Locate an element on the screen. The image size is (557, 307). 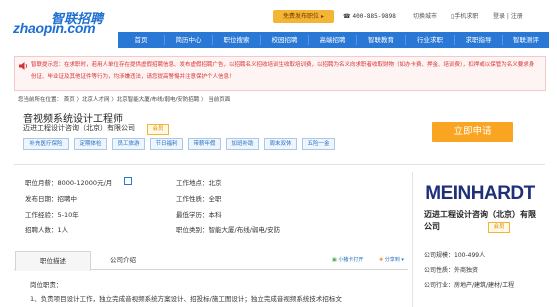
logo-wordmark: MEINHARDT is located at coordinates (480, 193).